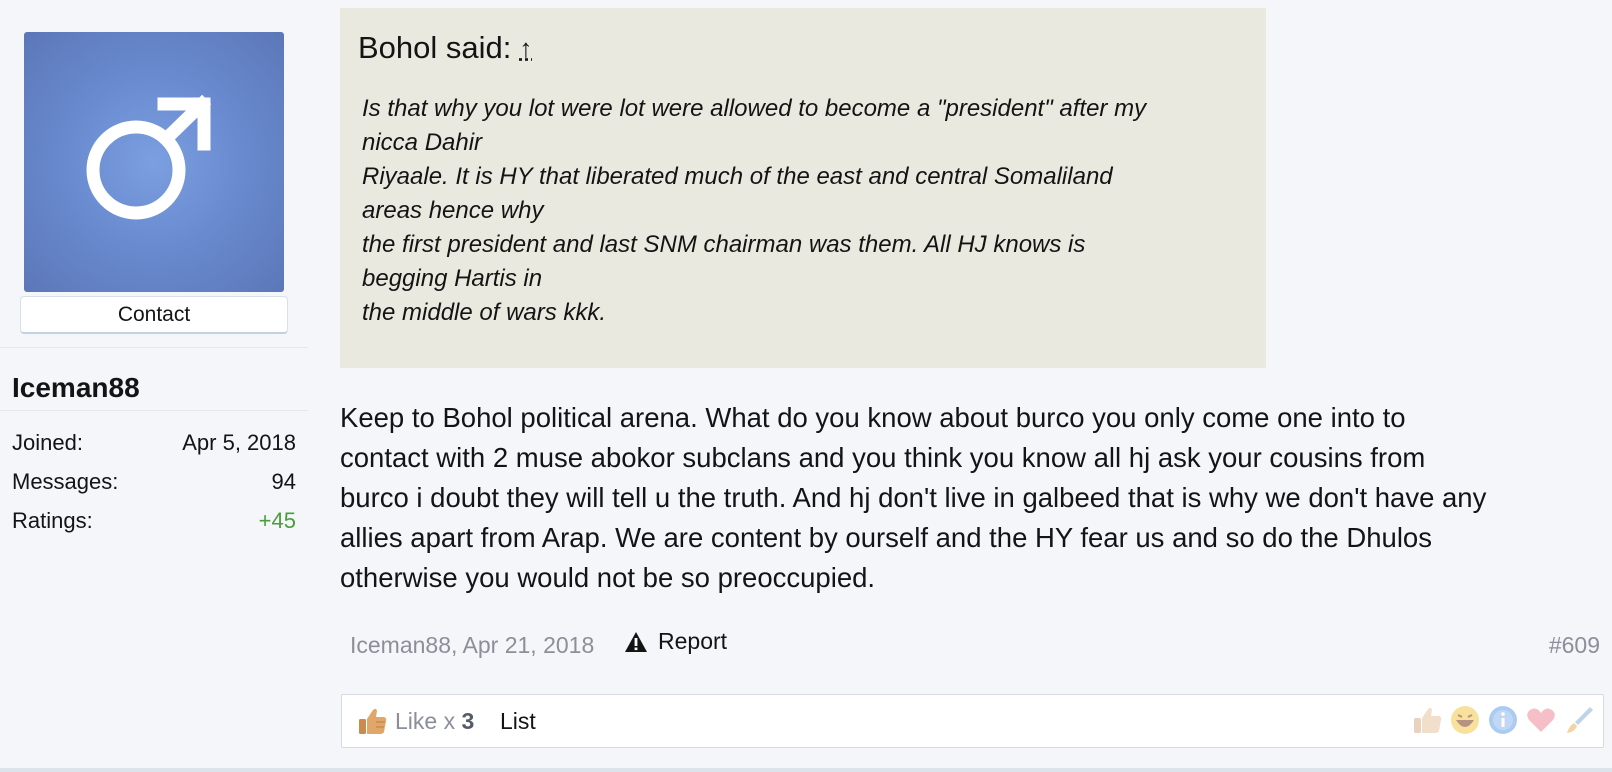  I want to click on likes-list-link: List, so click(518, 721).